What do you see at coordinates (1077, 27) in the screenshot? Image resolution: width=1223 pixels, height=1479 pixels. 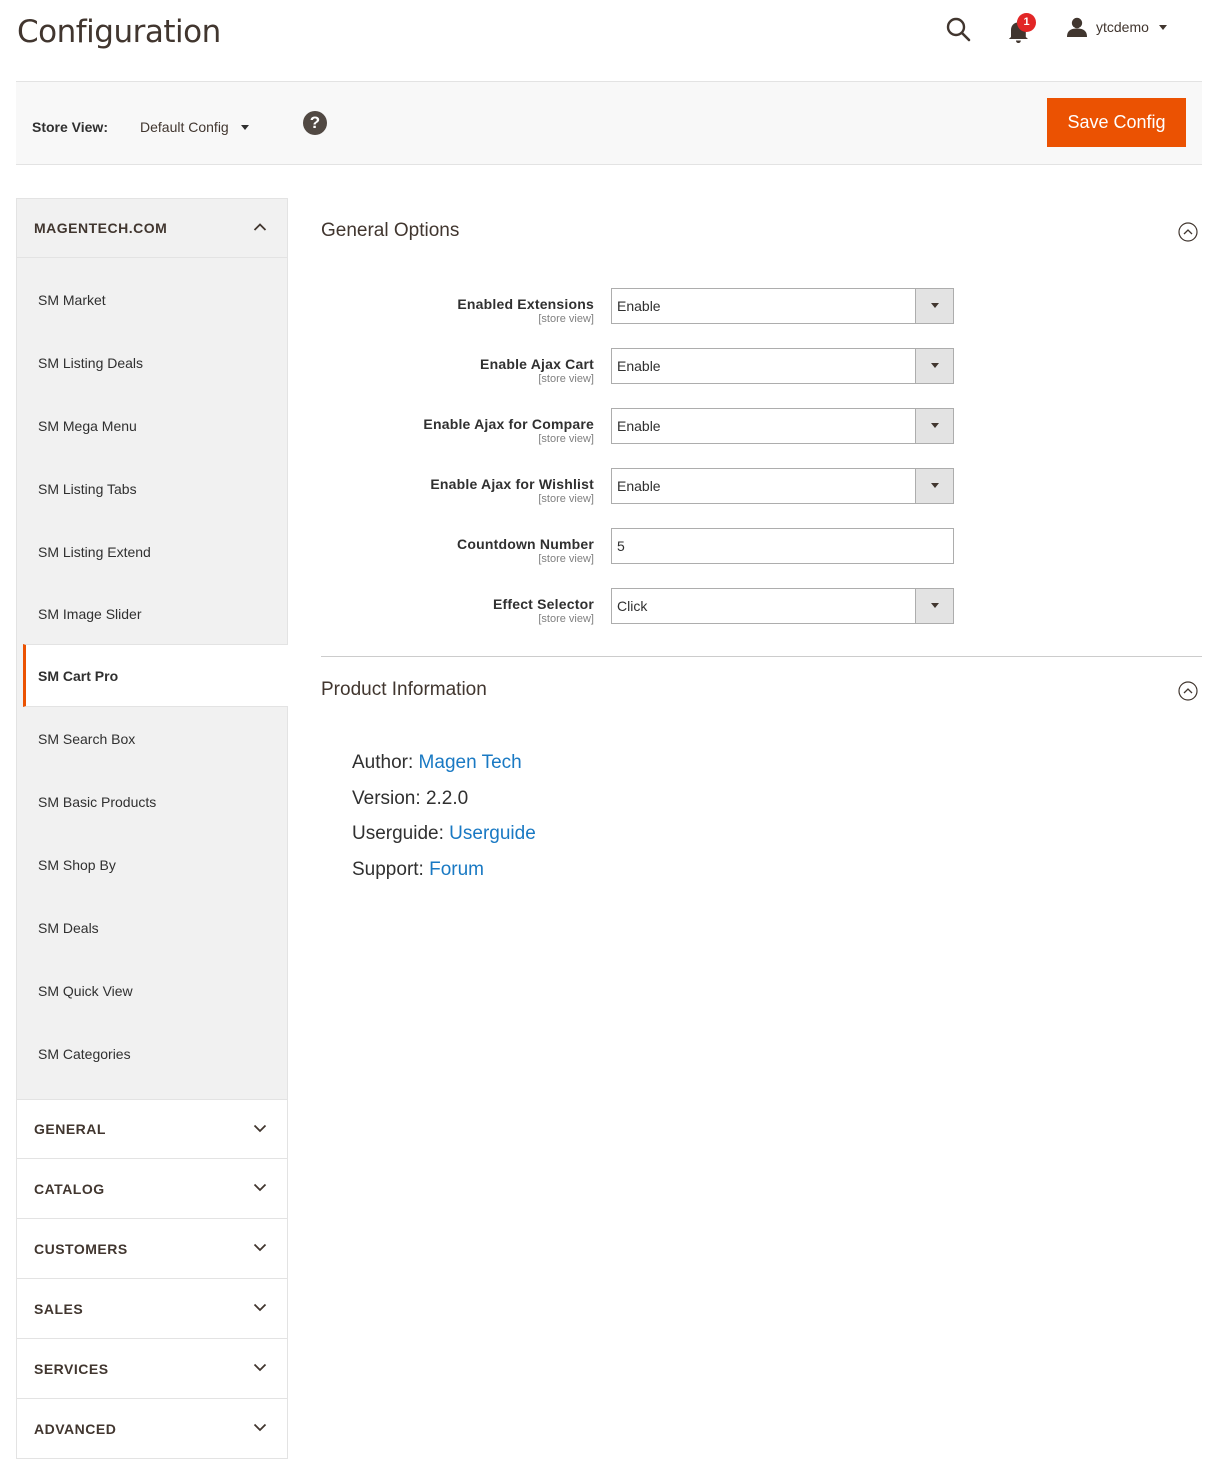 I see `user-icon` at bounding box center [1077, 27].